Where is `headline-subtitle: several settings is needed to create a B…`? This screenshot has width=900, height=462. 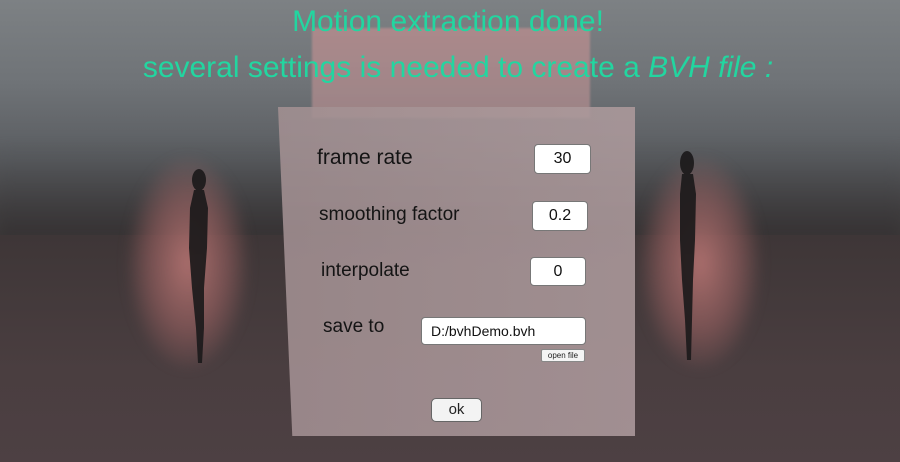 headline-subtitle: several settings is needed to create a B… is located at coordinates (458, 68).